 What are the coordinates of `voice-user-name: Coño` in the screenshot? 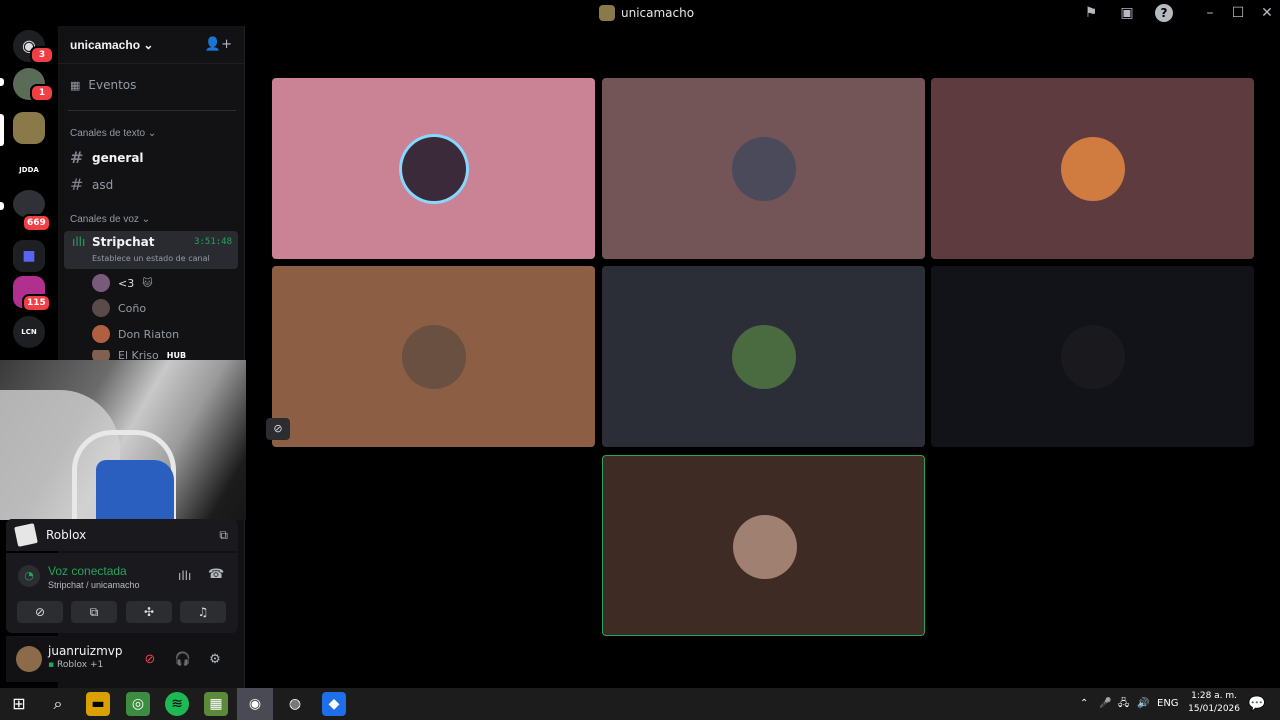 It's located at (132, 308).